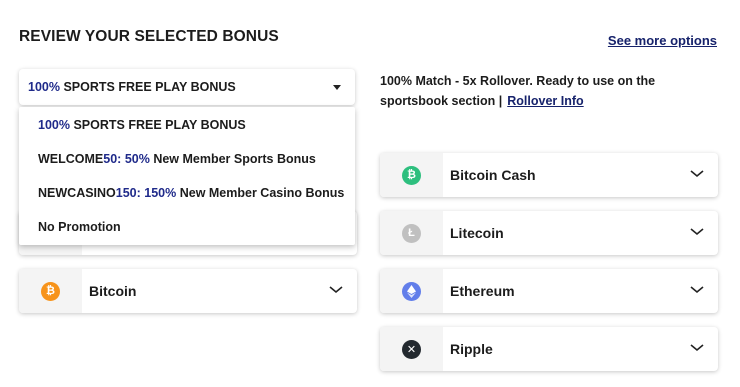 The width and height of the screenshot is (740, 387). Describe the element at coordinates (146, 193) in the screenshot. I see `option-highlight: 150: 150%` at that location.